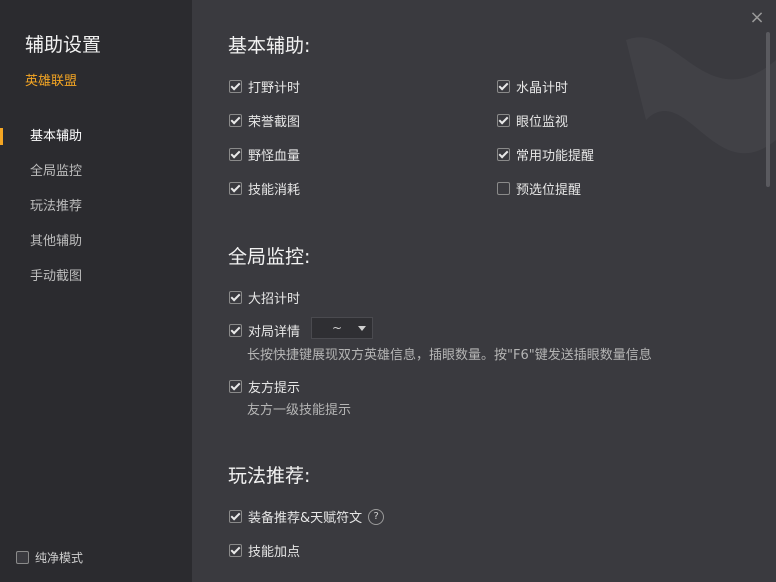 The image size is (776, 582). What do you see at coordinates (274, 156) in the screenshot?
I see `option-label: 野怪血量` at bounding box center [274, 156].